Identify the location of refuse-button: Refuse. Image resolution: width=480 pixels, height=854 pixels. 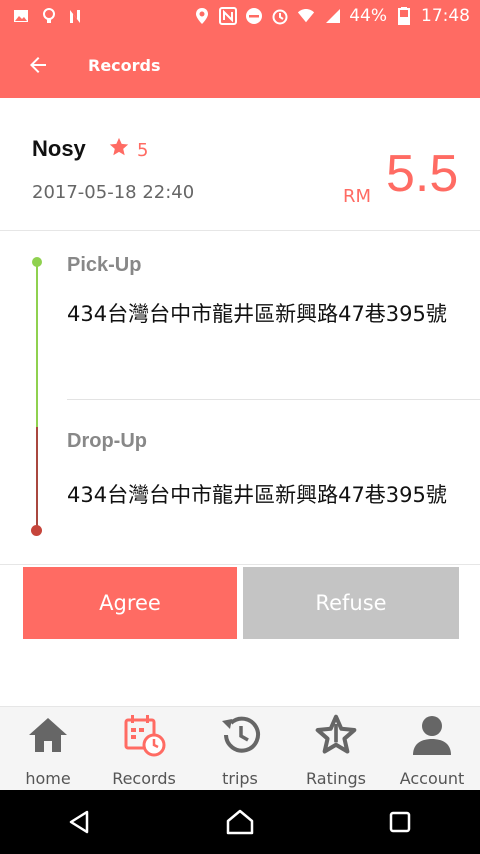
(351, 603).